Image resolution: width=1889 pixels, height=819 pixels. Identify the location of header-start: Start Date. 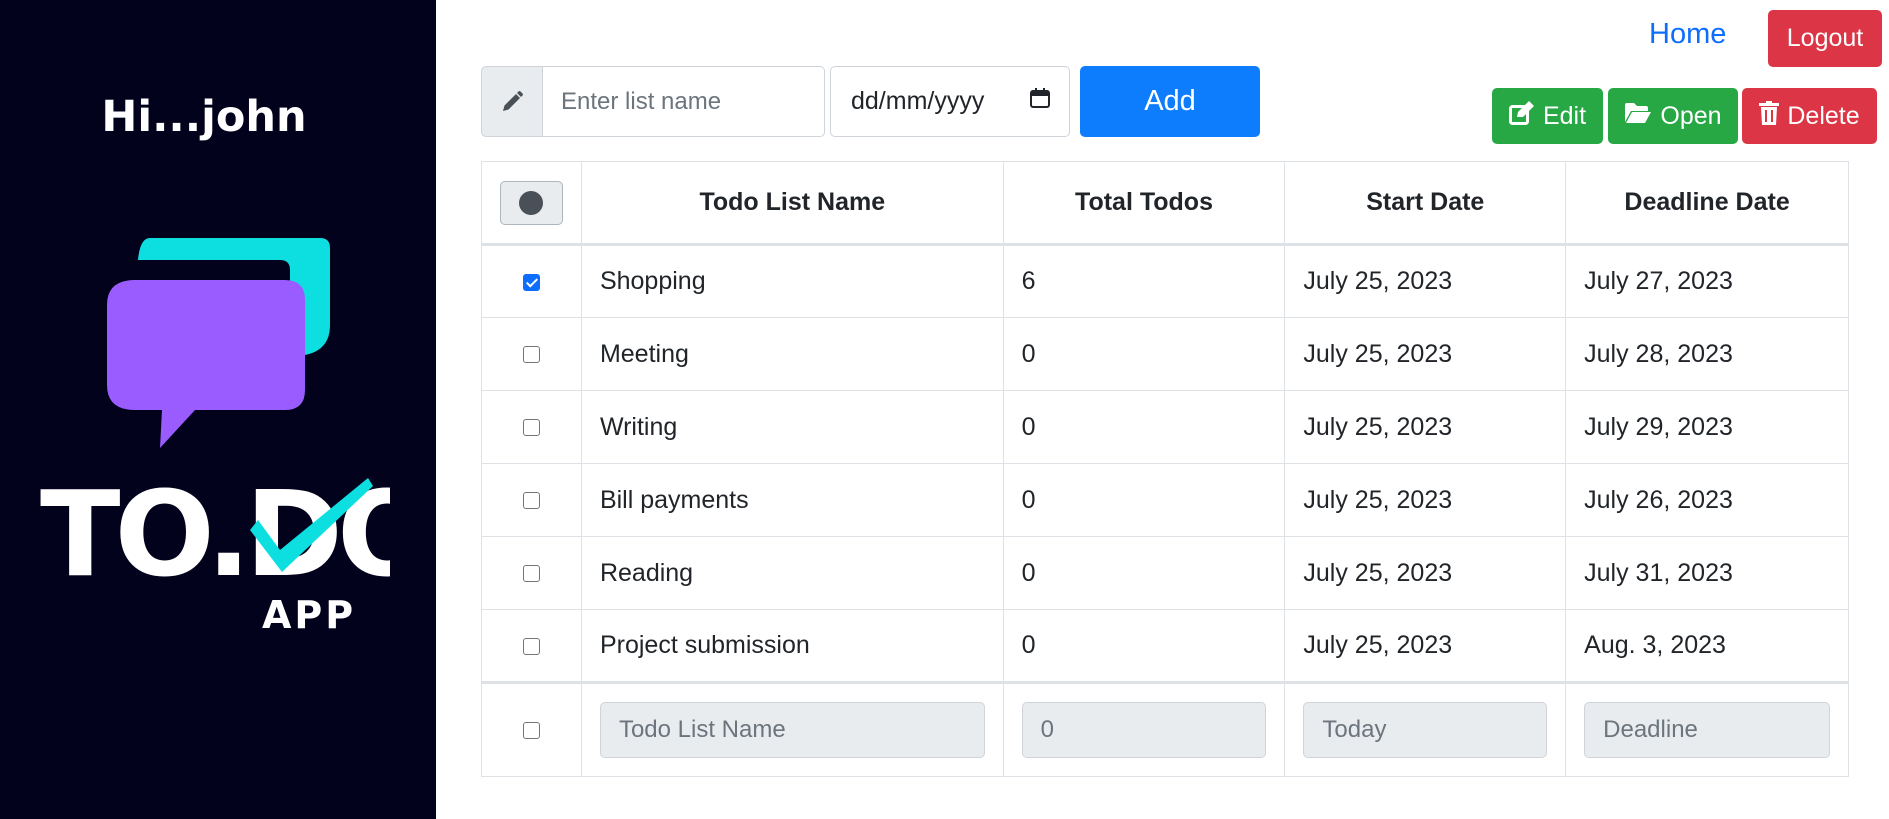
(1425, 203).